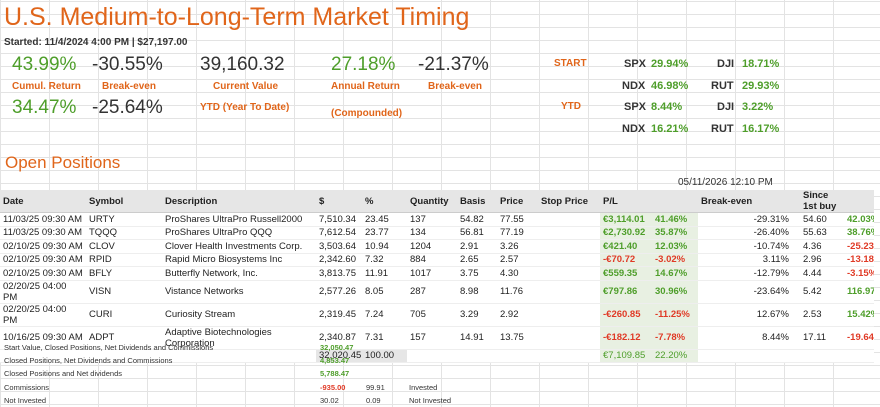  Describe the element at coordinates (239, 201) in the screenshot. I see `col-header: Description` at that location.